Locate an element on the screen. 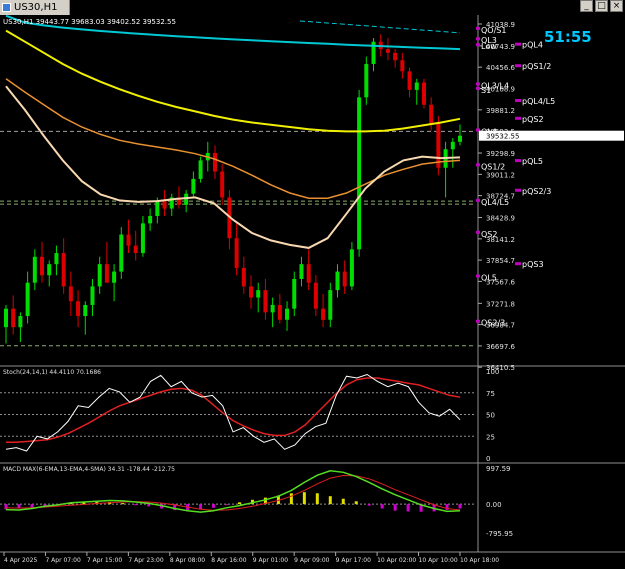 This screenshot has width=625, height=569. stoch-tick-label: 50 is located at coordinates (490, 416).